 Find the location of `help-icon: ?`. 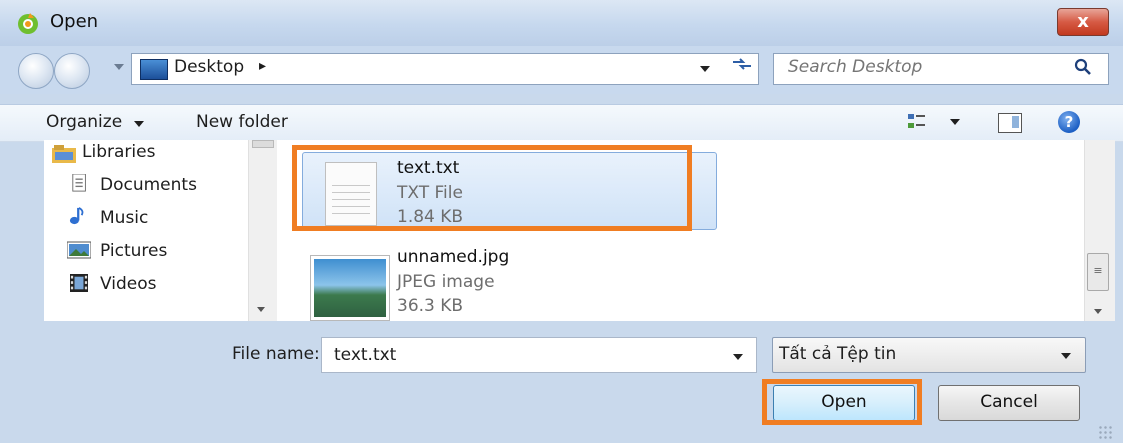

help-icon: ? is located at coordinates (1069, 122).